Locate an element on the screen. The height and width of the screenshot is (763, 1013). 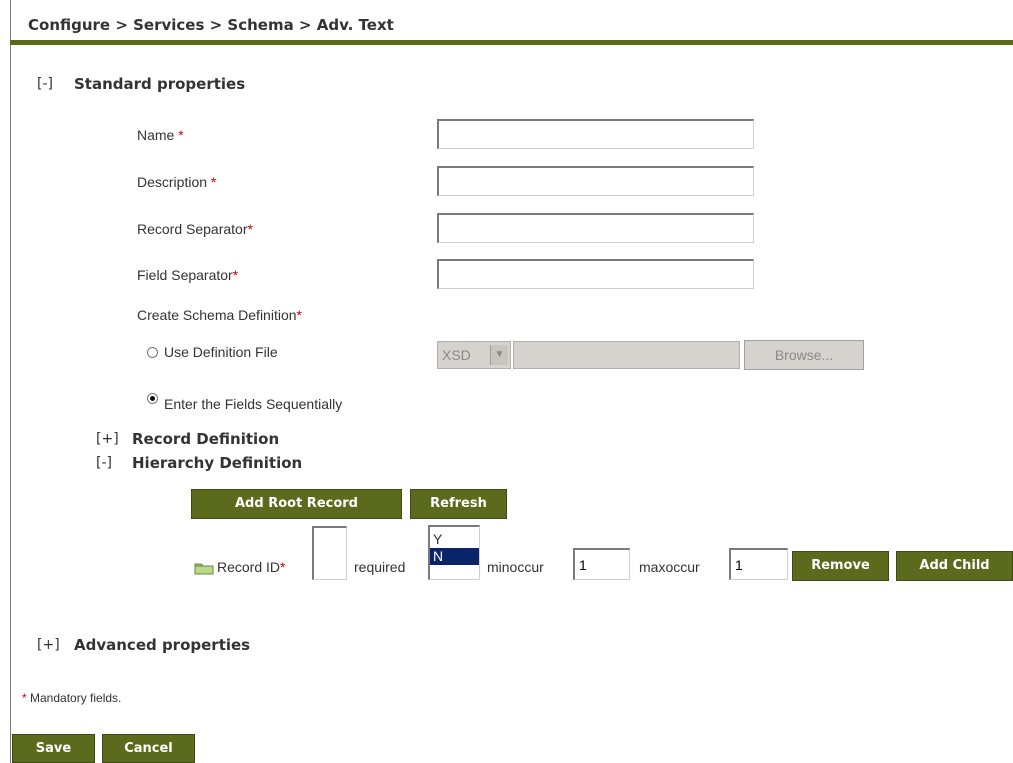
use-definition-file-radio is located at coordinates (152, 352).